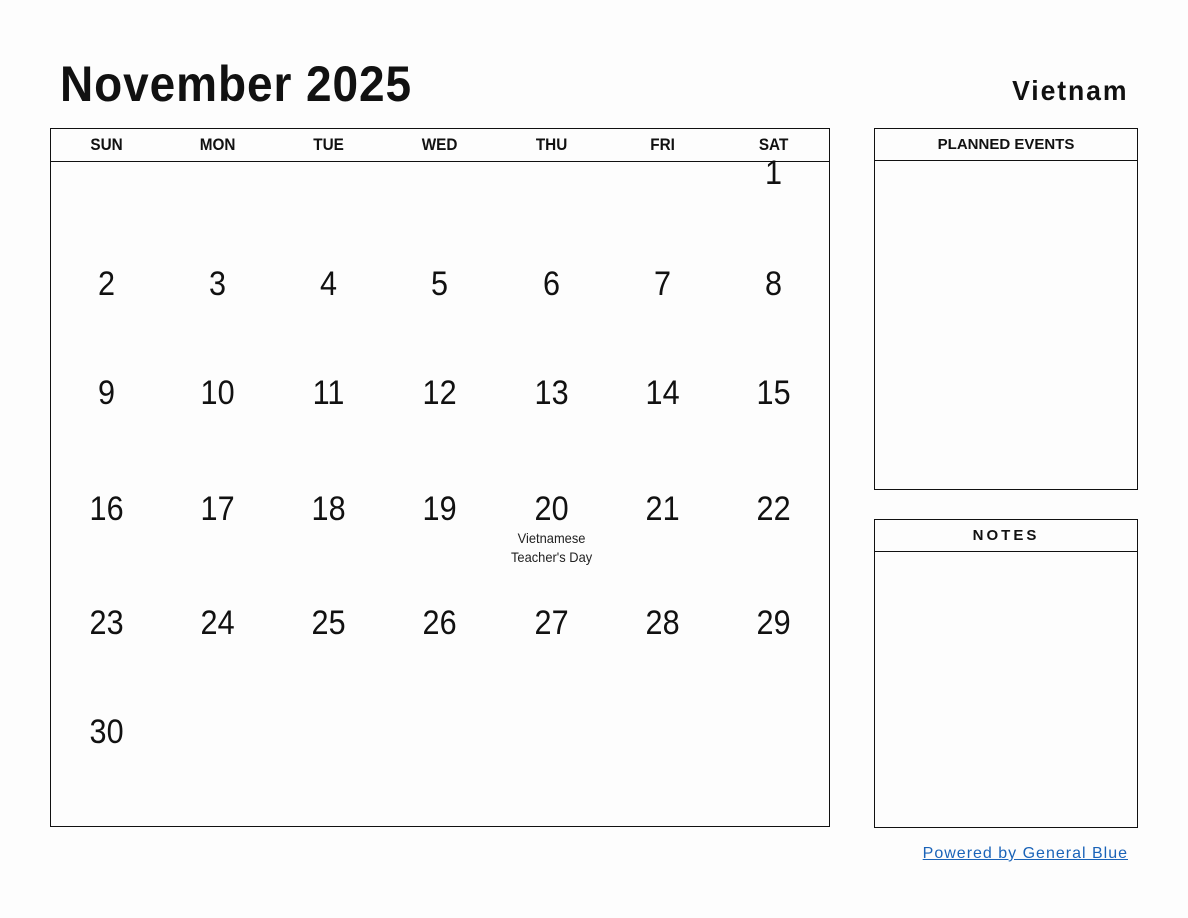 This screenshot has height=918, width=1188. I want to click on day-cell-19: 19, so click(439, 529).